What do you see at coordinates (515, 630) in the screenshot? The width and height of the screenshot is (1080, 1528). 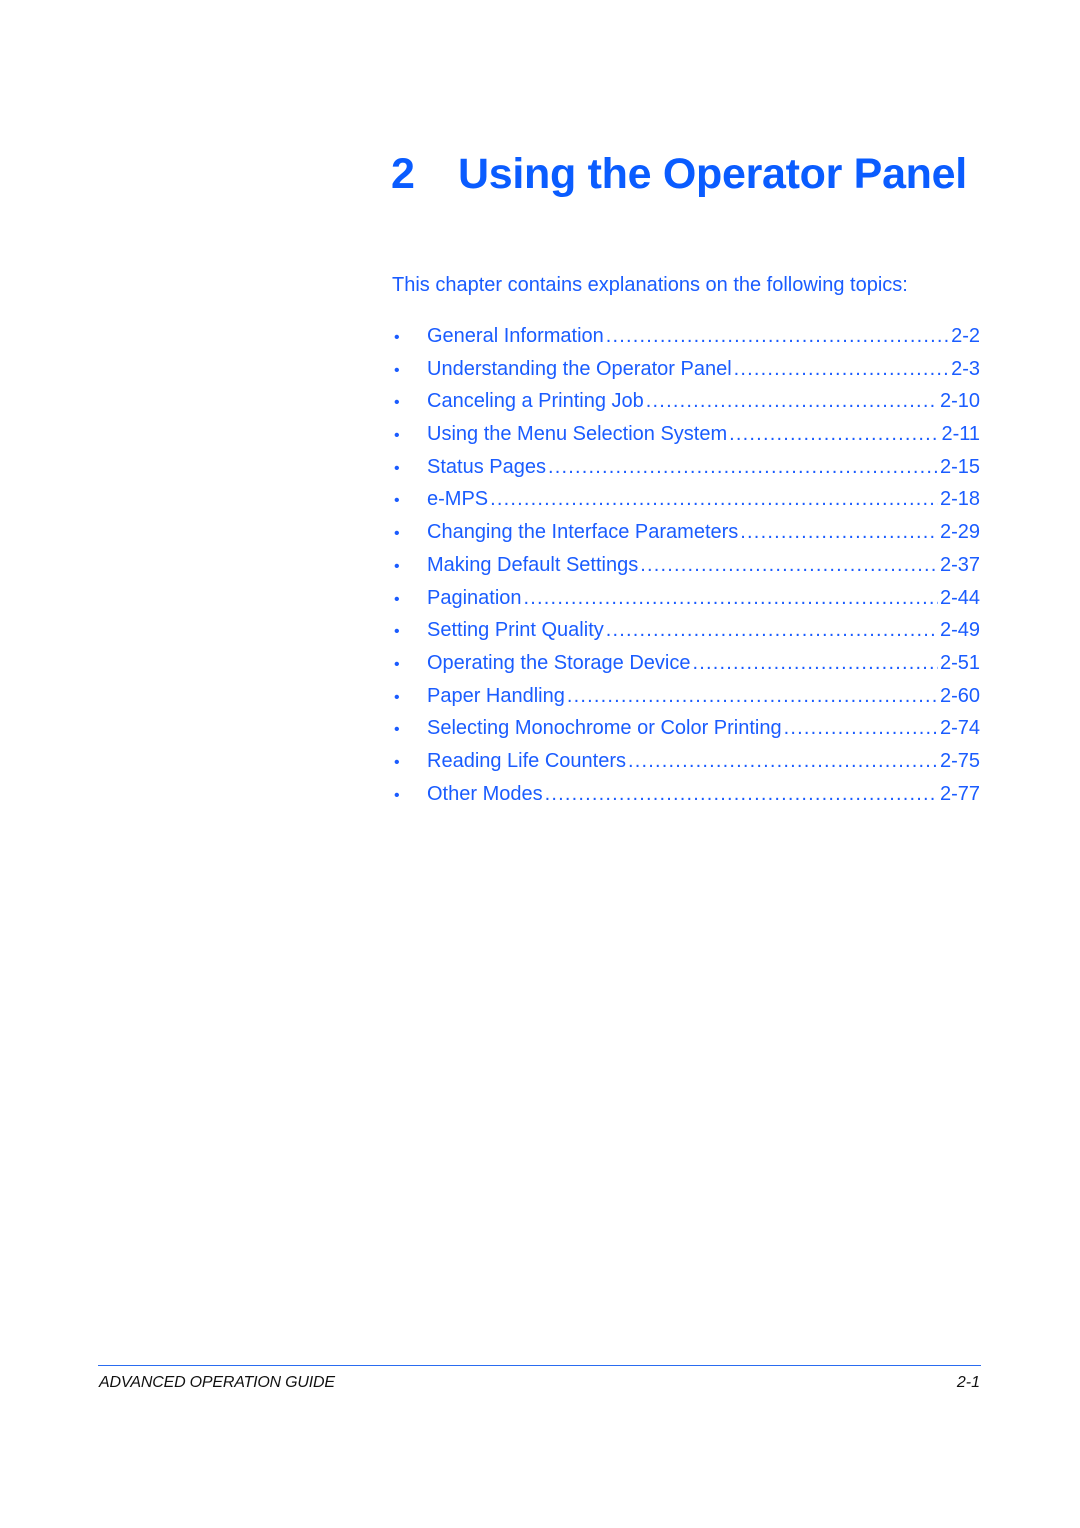 I see `toc-item-label: Setting Print Quality` at bounding box center [515, 630].